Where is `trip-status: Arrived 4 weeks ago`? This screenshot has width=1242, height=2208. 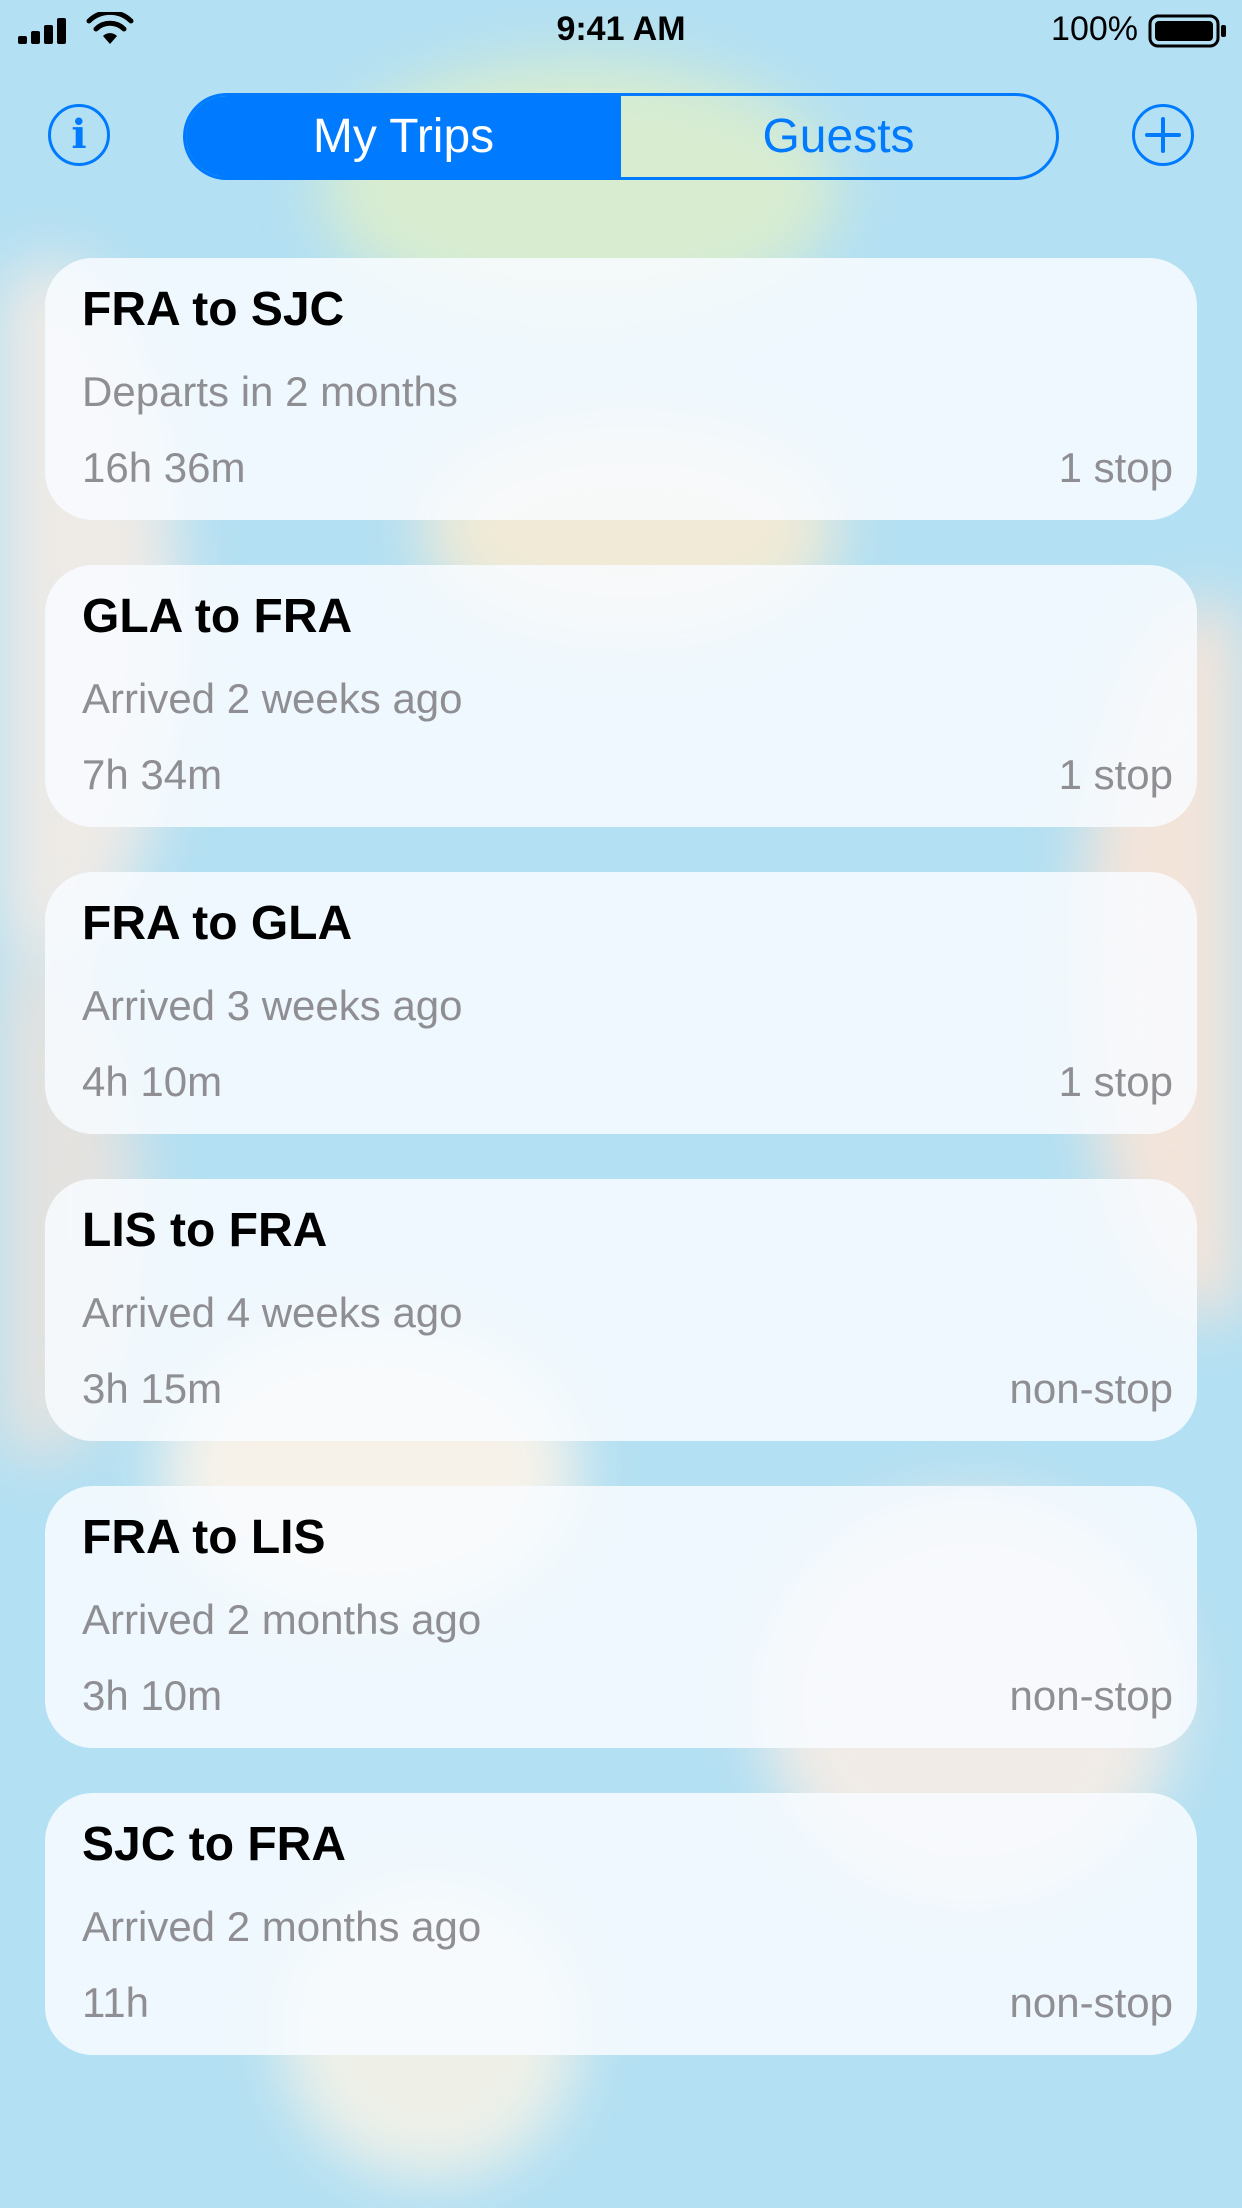 trip-status: Arrived 4 weeks ago is located at coordinates (272, 1312).